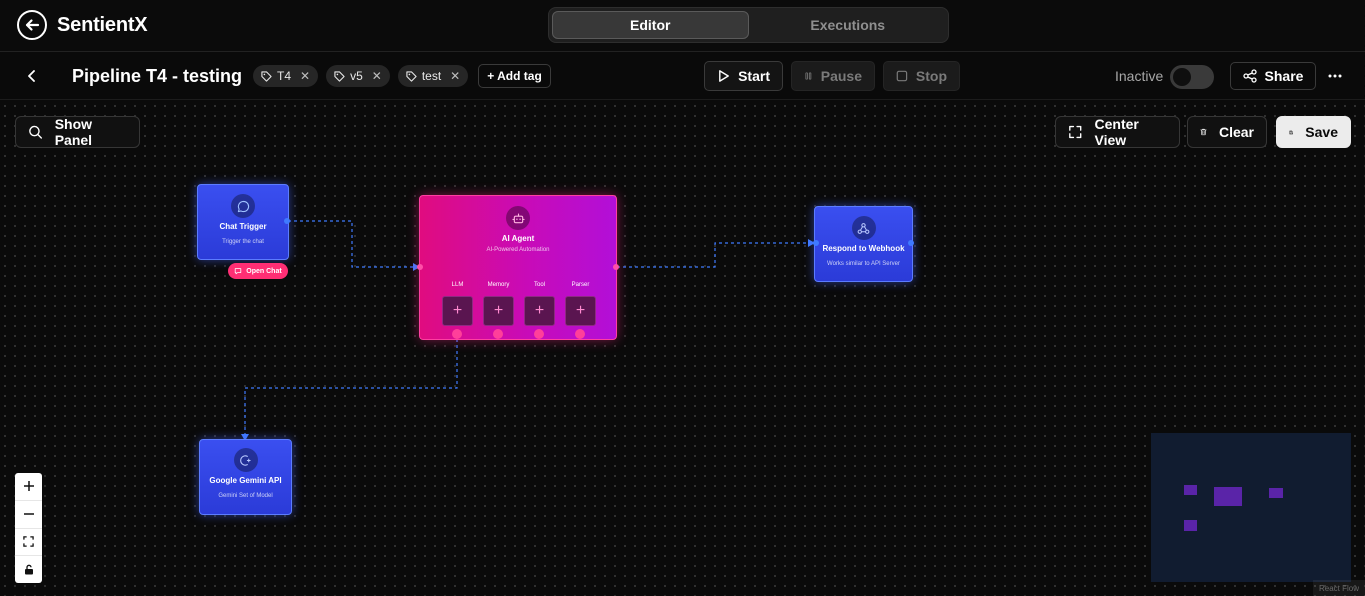 This screenshot has width=1365, height=596. I want to click on pause-button: Pause, so click(833, 76).